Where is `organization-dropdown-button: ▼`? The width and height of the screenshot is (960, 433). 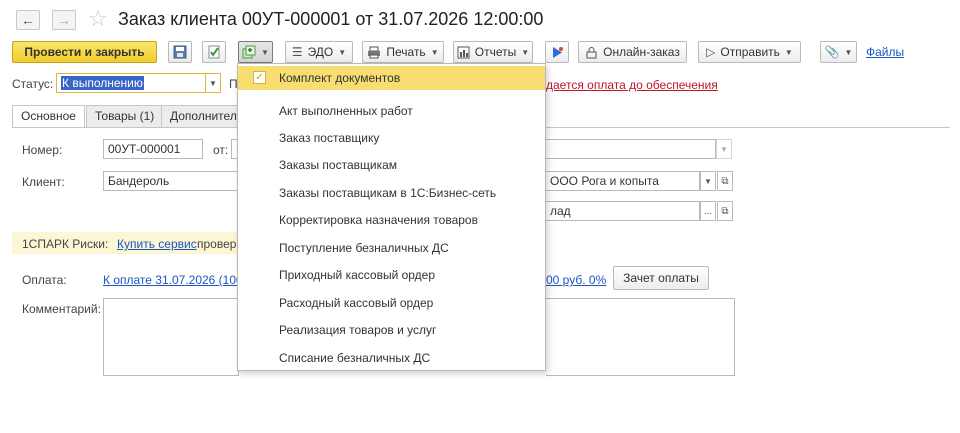
organization-dropdown-button: ▼ is located at coordinates (708, 181).